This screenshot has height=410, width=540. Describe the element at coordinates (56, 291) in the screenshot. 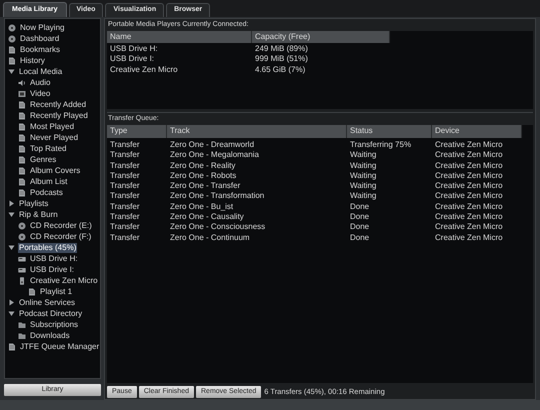

I see `tree-item: Playlist 1` at that location.